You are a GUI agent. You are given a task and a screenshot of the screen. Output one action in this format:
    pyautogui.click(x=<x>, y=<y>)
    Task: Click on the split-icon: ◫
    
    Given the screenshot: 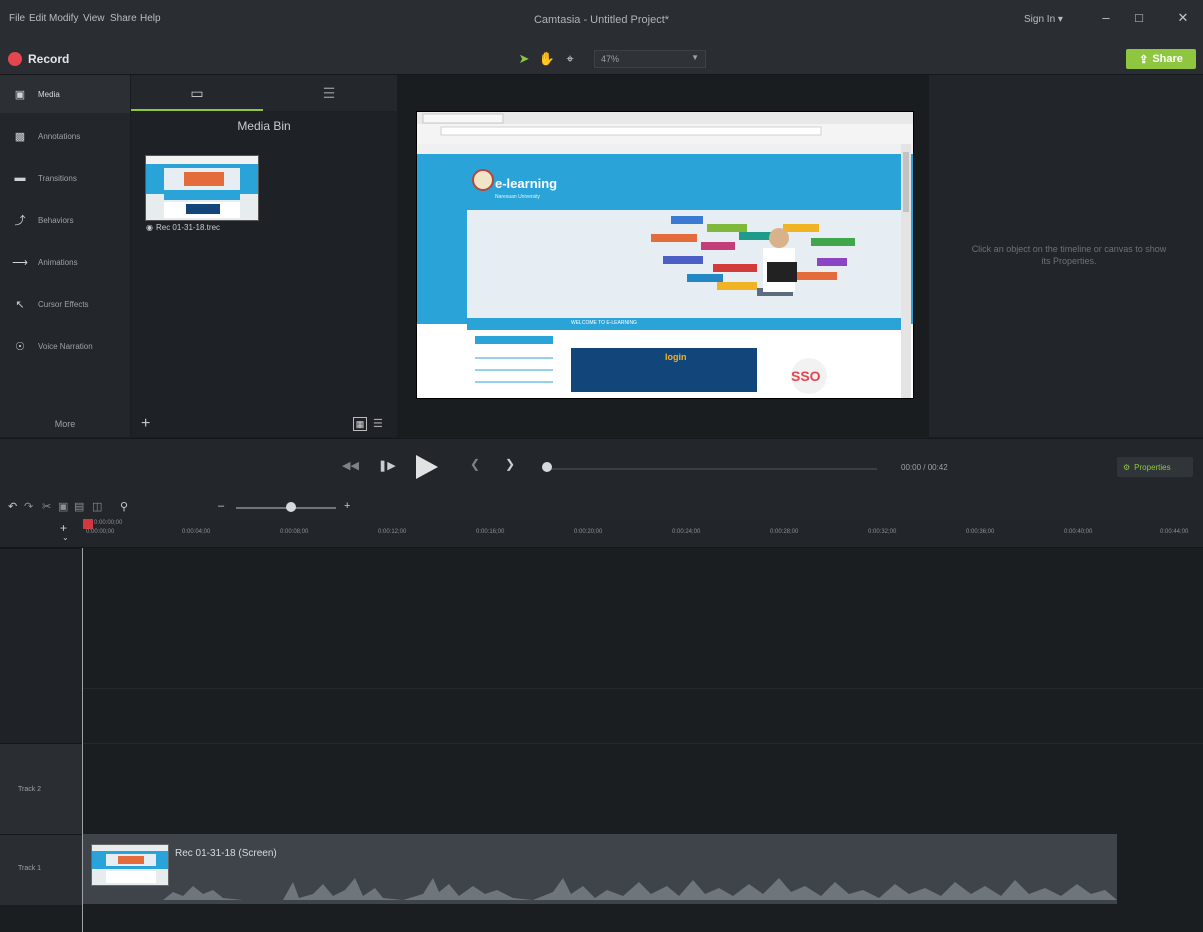 What is the action you would take?
    pyautogui.click(x=97, y=506)
    